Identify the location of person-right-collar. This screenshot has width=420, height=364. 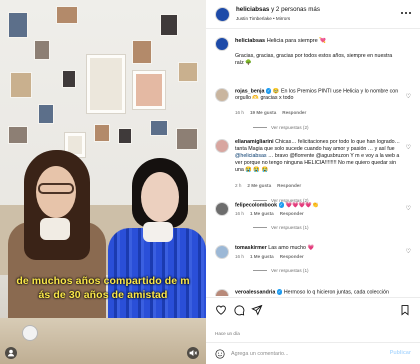
(158, 232).